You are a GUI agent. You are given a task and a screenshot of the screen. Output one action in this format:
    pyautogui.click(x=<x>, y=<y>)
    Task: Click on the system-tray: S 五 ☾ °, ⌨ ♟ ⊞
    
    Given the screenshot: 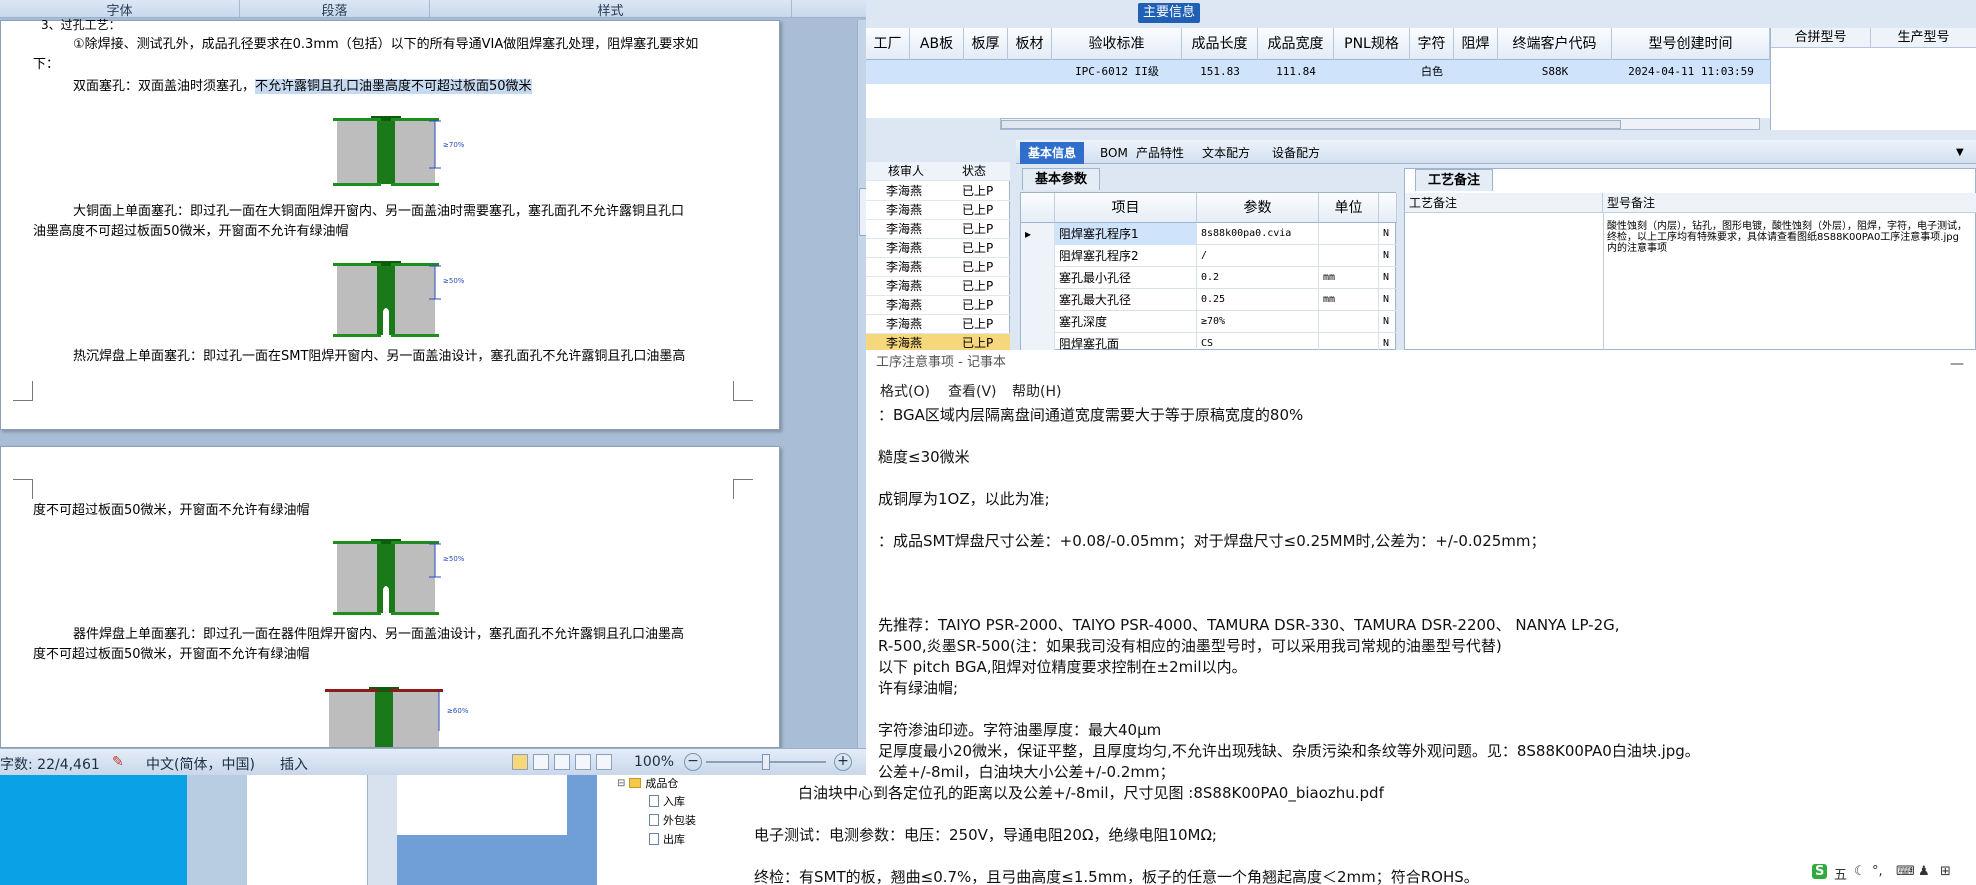 What is the action you would take?
    pyautogui.click(x=1893, y=873)
    